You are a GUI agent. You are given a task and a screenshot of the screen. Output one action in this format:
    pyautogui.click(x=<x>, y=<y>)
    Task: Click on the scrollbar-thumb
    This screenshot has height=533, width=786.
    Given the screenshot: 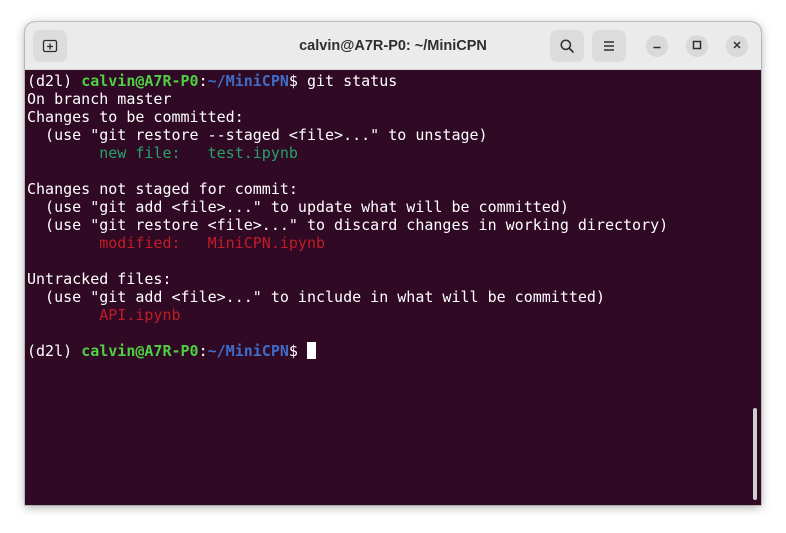 What is the action you would take?
    pyautogui.click(x=755, y=454)
    